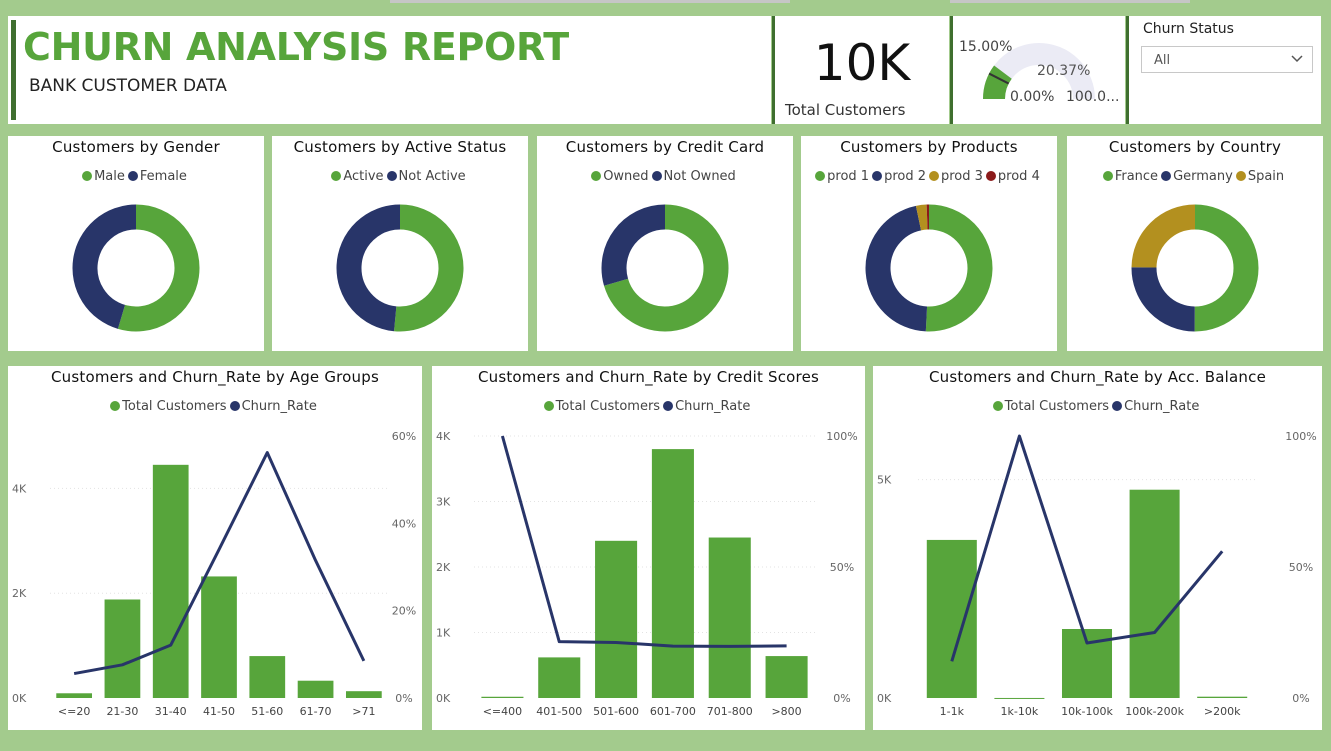 Image resolution: width=1331 pixels, height=751 pixels. I want to click on y2-tick-label: 0%, so click(403, 698).